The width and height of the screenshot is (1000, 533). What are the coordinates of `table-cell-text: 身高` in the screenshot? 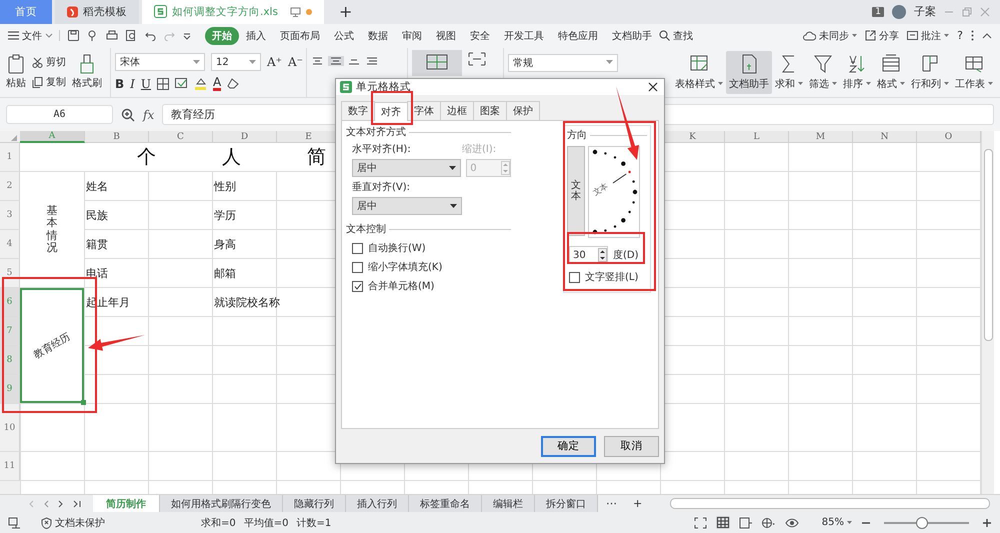 It's located at (224, 245).